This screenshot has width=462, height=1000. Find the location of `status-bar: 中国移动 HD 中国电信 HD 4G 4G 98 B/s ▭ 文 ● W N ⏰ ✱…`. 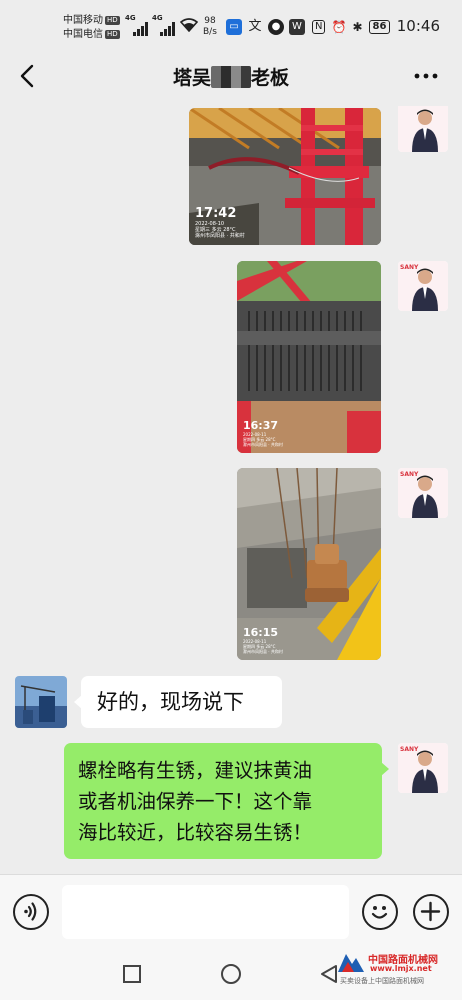

status-bar: 中国移动 HD 中国电信 HD 4G 4G 98 B/s ▭ 文 ● W N ⏰ ✱… is located at coordinates (231, 23).